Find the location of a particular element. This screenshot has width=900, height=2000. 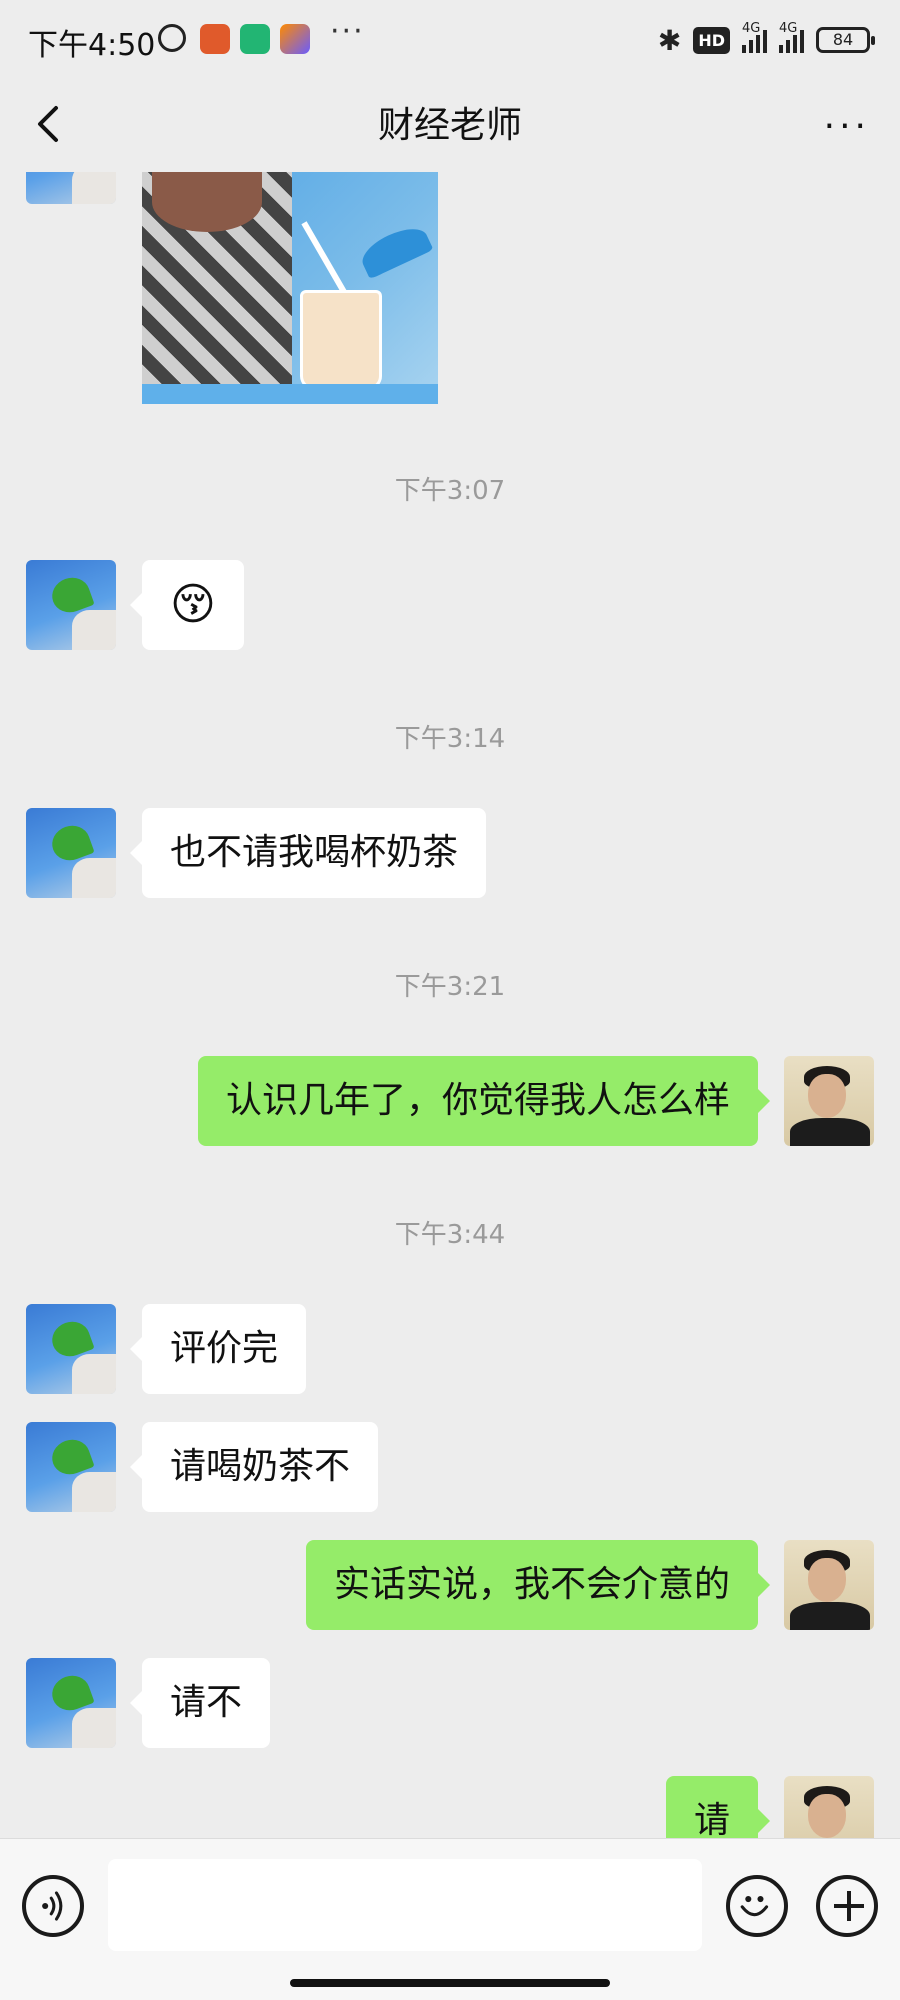

plus-icon is located at coordinates (847, 1906).